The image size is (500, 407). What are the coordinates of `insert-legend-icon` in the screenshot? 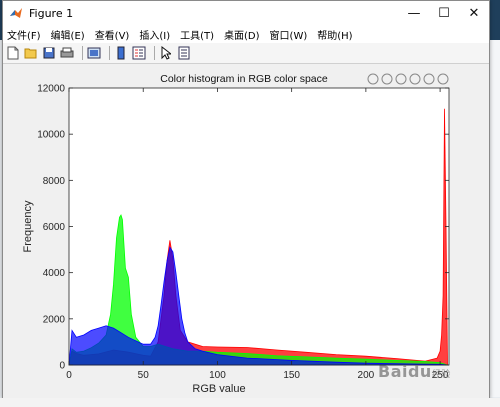 It's located at (139, 53).